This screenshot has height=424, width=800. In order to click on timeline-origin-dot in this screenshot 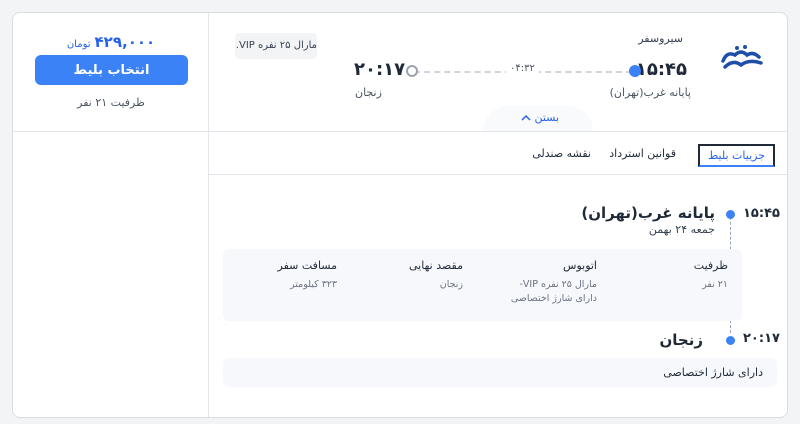, I will do `click(730, 214)`.